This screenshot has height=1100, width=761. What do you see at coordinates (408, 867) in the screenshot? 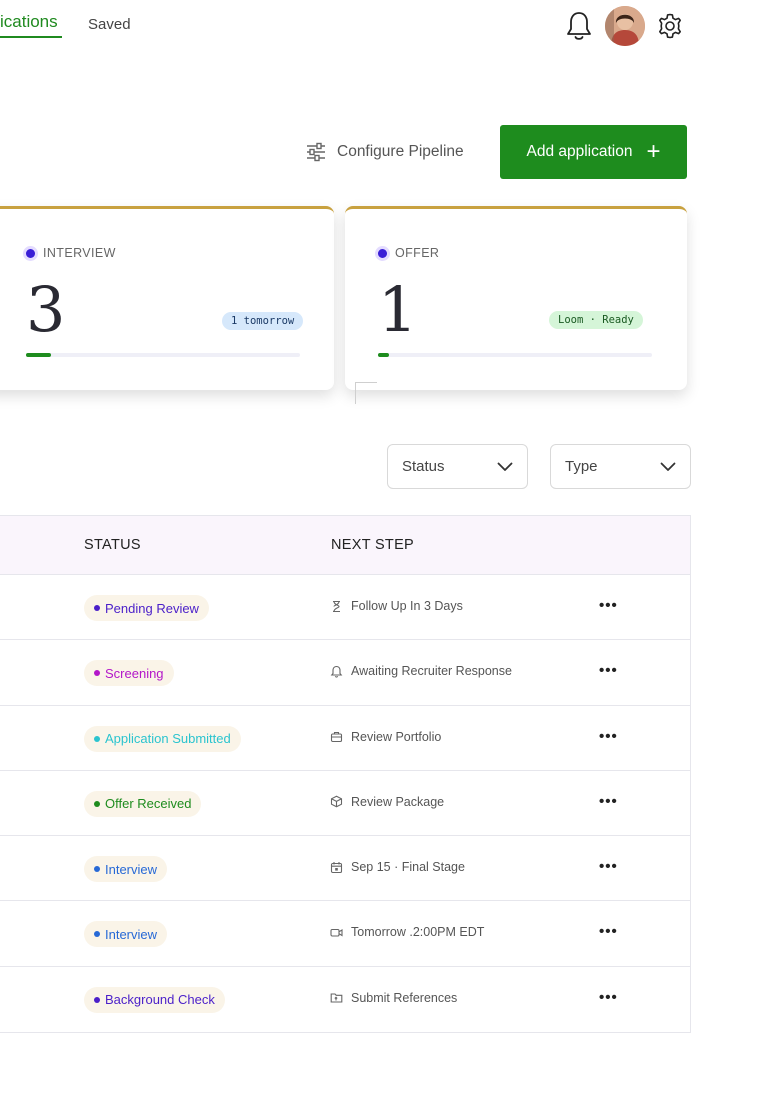
I see `next-step-label: Sep 15 · Final Stage` at bounding box center [408, 867].